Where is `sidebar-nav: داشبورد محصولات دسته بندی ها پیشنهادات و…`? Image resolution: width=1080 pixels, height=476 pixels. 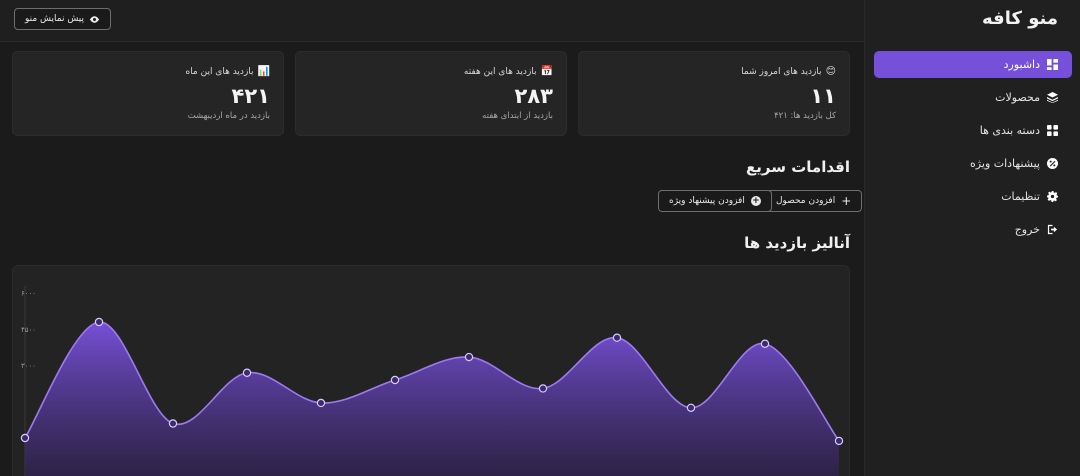
sidebar-nav: داشبورد محصولات دسته بندی ها پیشنهادات و… is located at coordinates (973, 150).